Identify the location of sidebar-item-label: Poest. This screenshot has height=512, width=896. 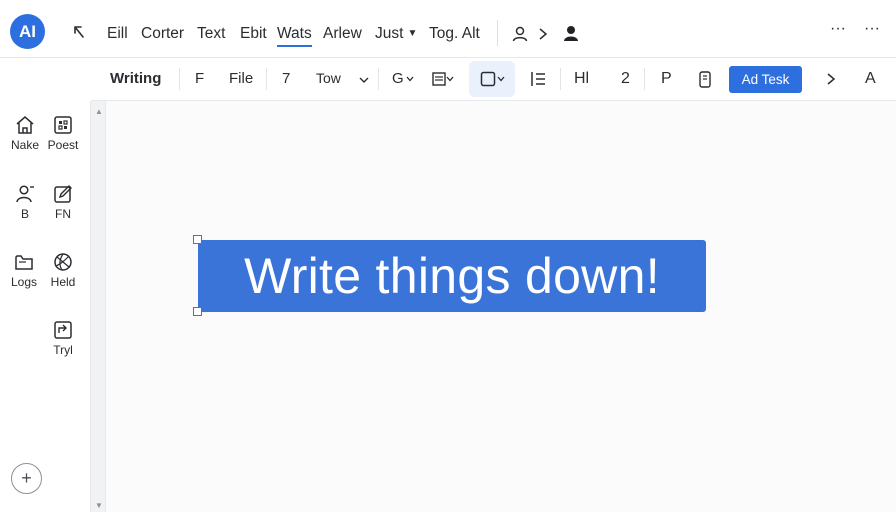
(63, 145).